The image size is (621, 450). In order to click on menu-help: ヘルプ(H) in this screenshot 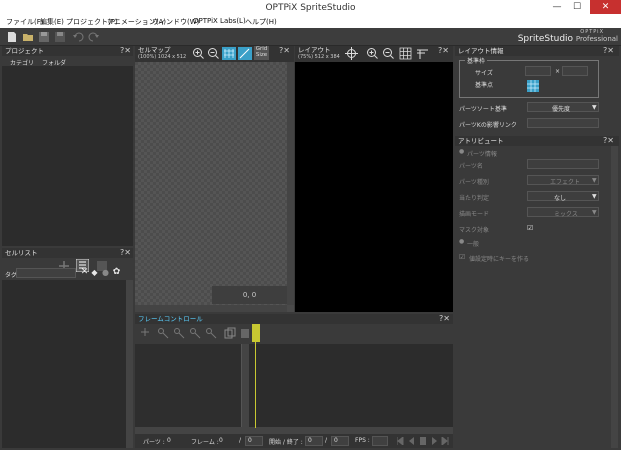, I will do `click(261, 22)`.